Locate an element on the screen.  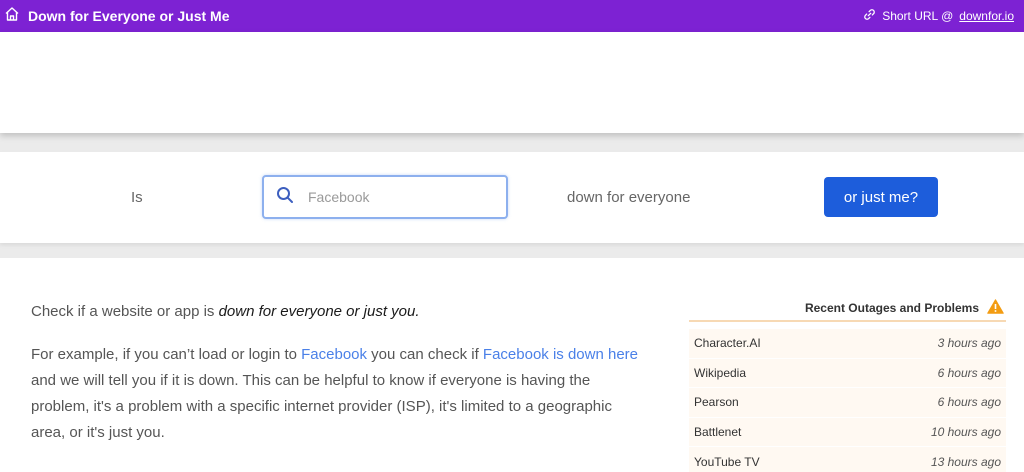
warning-icon is located at coordinates (995, 308).